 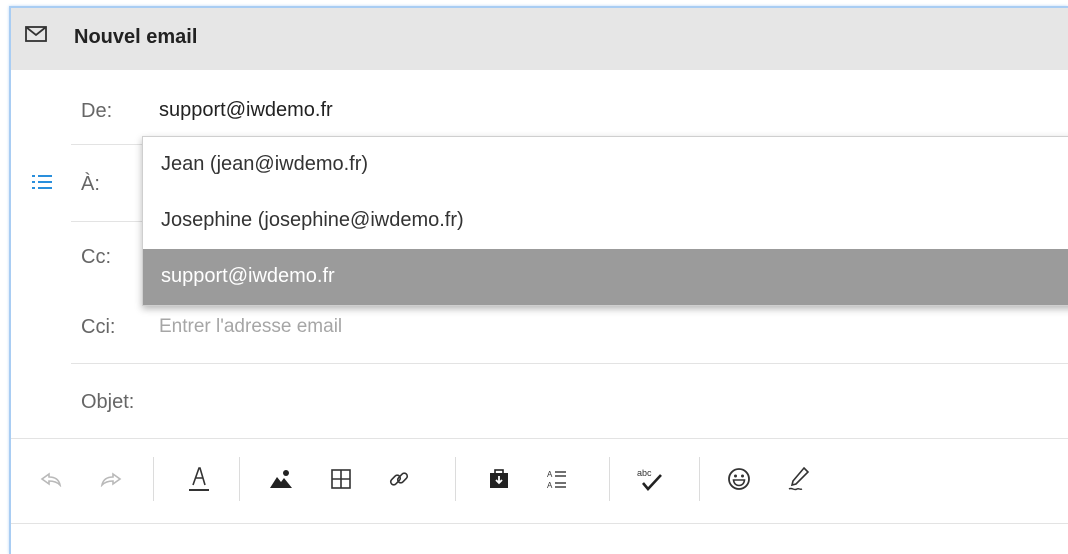 I want to click on suggestion-item: Josephine (josephine@iwdemo.fr), so click(x=605, y=221).